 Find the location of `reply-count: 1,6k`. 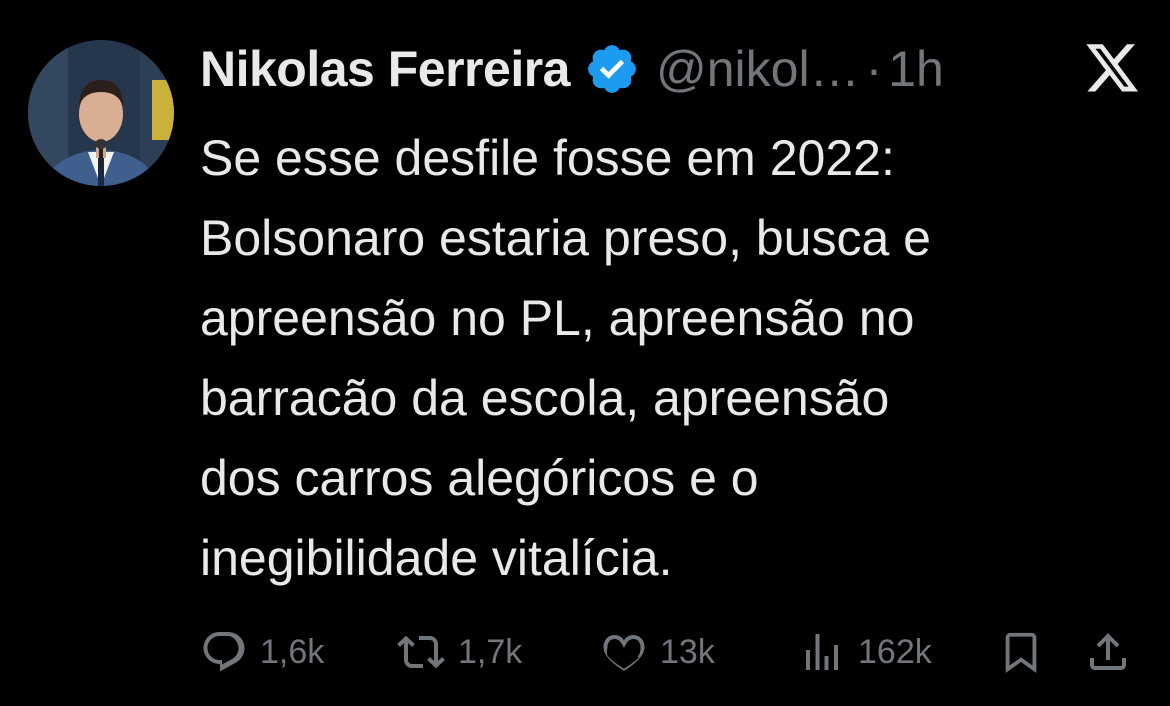

reply-count: 1,6k is located at coordinates (292, 651).